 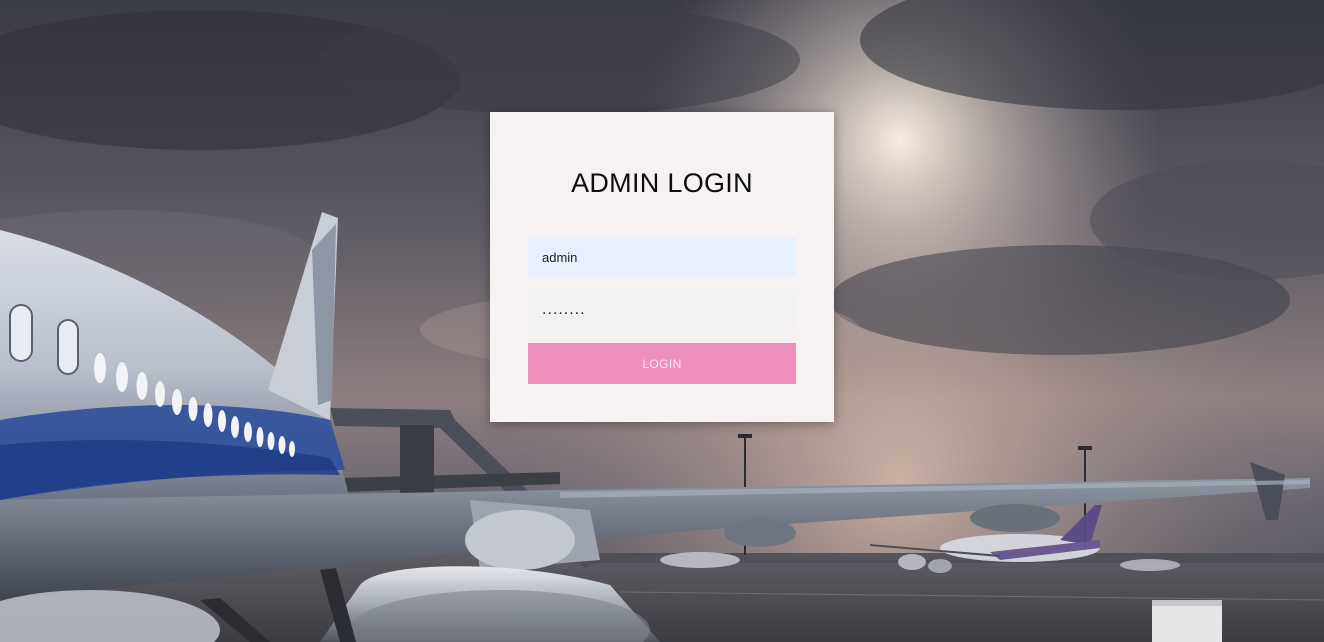 I want to click on login-title: ADMIN LOGIN, so click(x=662, y=183).